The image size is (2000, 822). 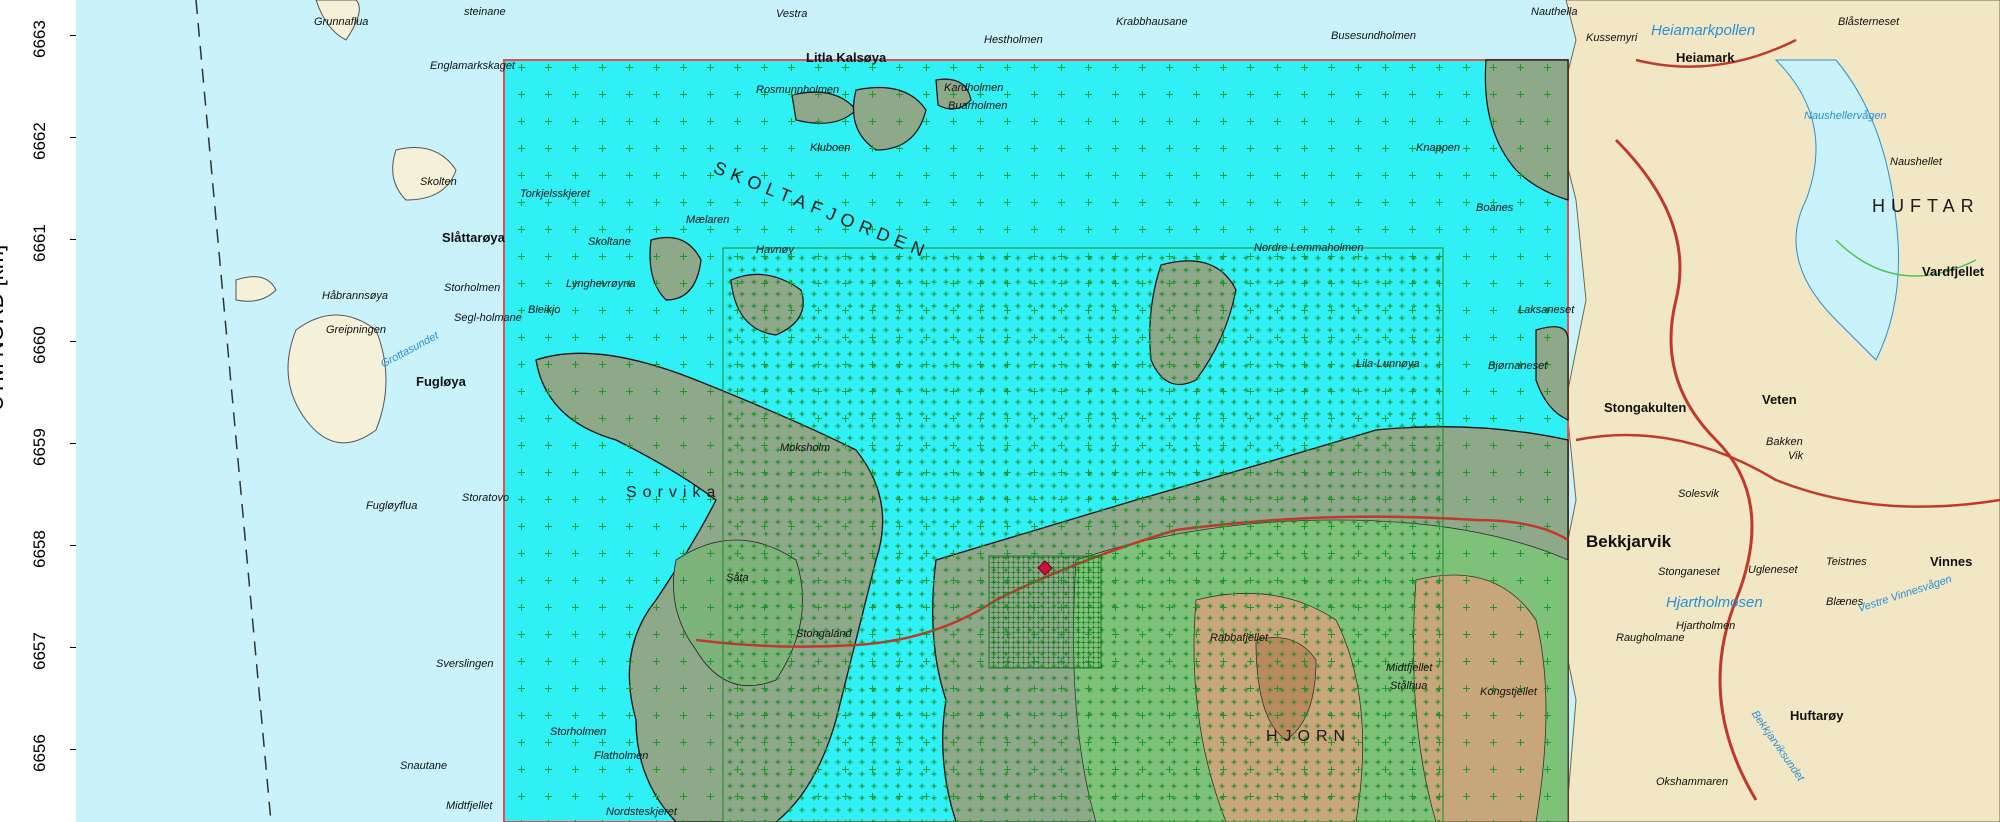 What do you see at coordinates (708, 220) in the screenshot?
I see `place-label: Mælaren` at bounding box center [708, 220].